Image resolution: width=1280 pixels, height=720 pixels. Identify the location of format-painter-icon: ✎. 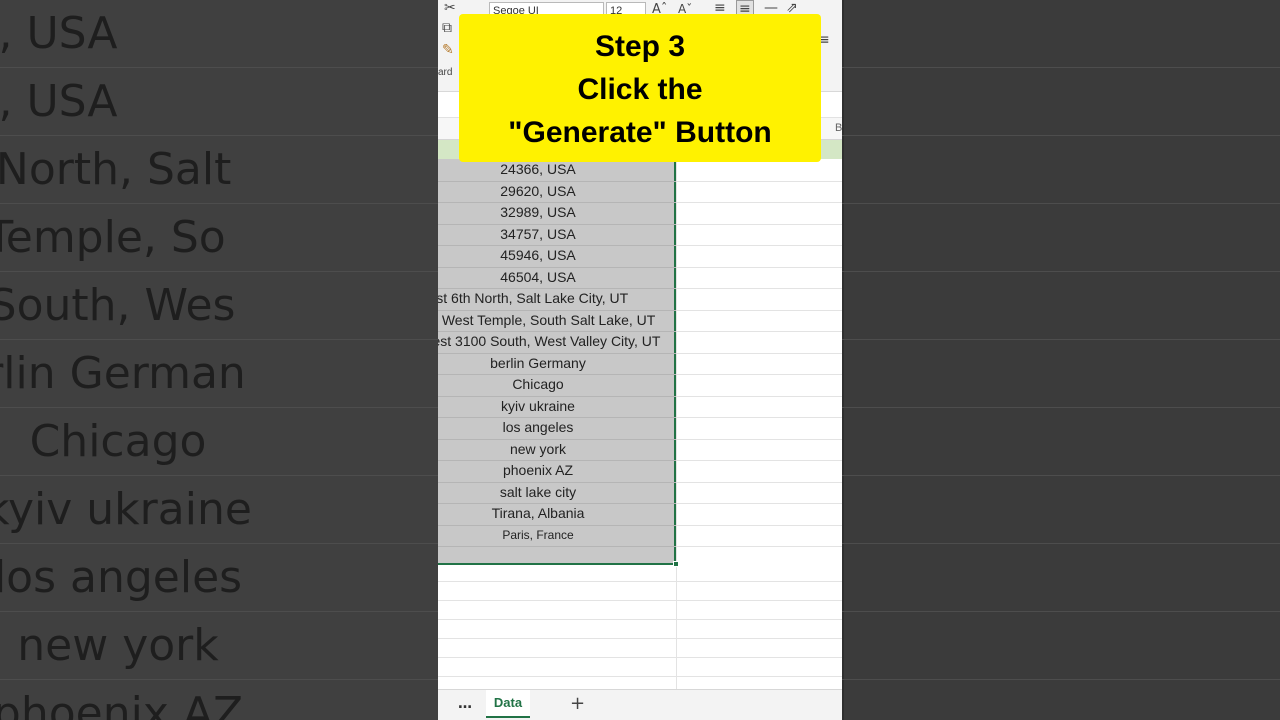
(448, 50).